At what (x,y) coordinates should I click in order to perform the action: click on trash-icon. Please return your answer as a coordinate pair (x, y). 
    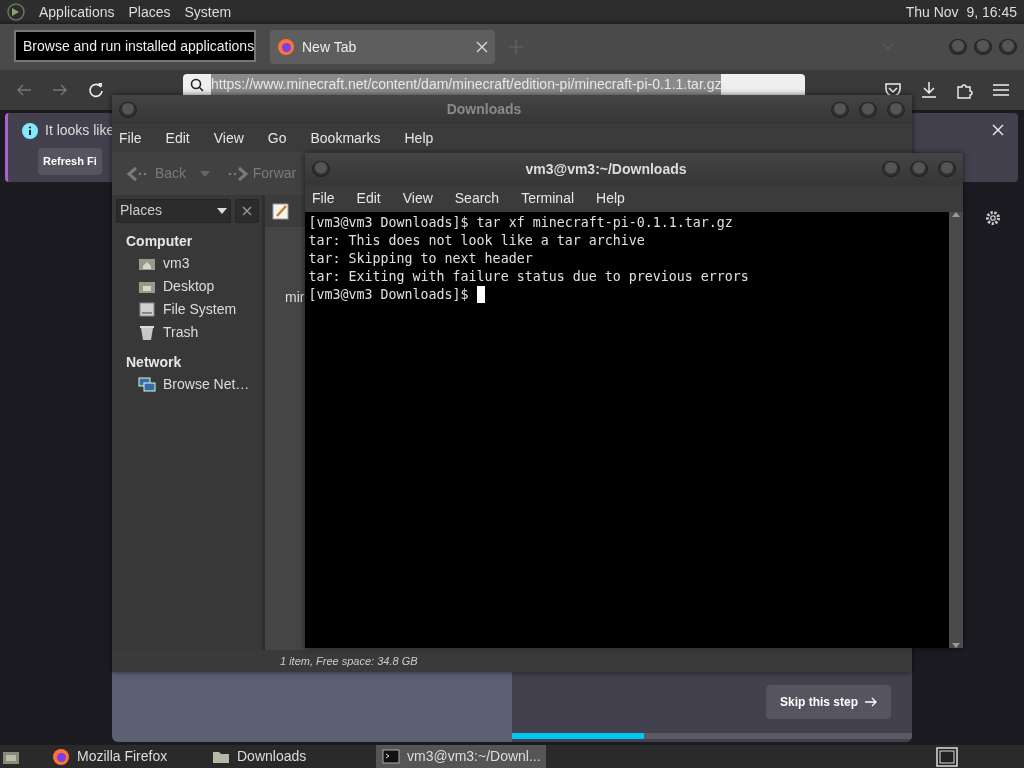
    Looking at the image, I should click on (147, 332).